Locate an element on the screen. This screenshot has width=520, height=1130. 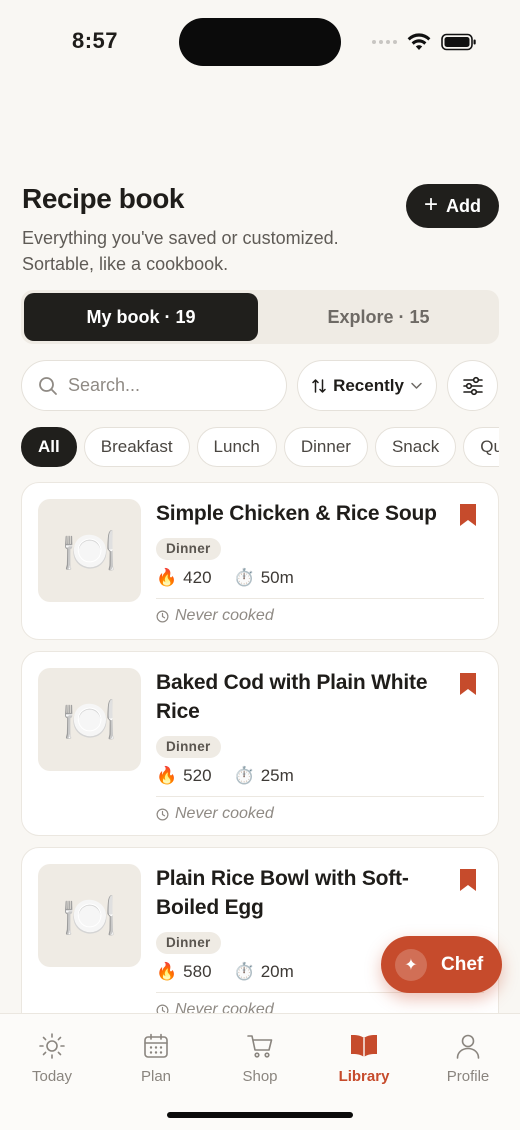
recipe-title: Baked Cod with Plain White Rice is located at coordinates (292, 697).